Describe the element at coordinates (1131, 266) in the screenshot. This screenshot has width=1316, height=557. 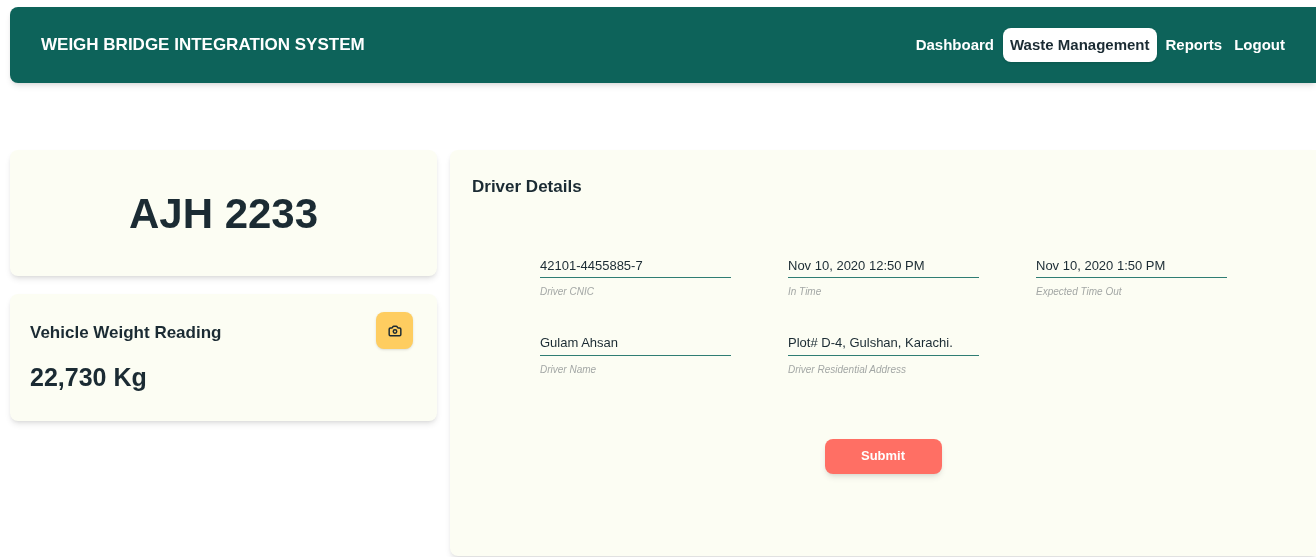
I see `text-field: Nov 10, 2020 1:50 PM` at that location.